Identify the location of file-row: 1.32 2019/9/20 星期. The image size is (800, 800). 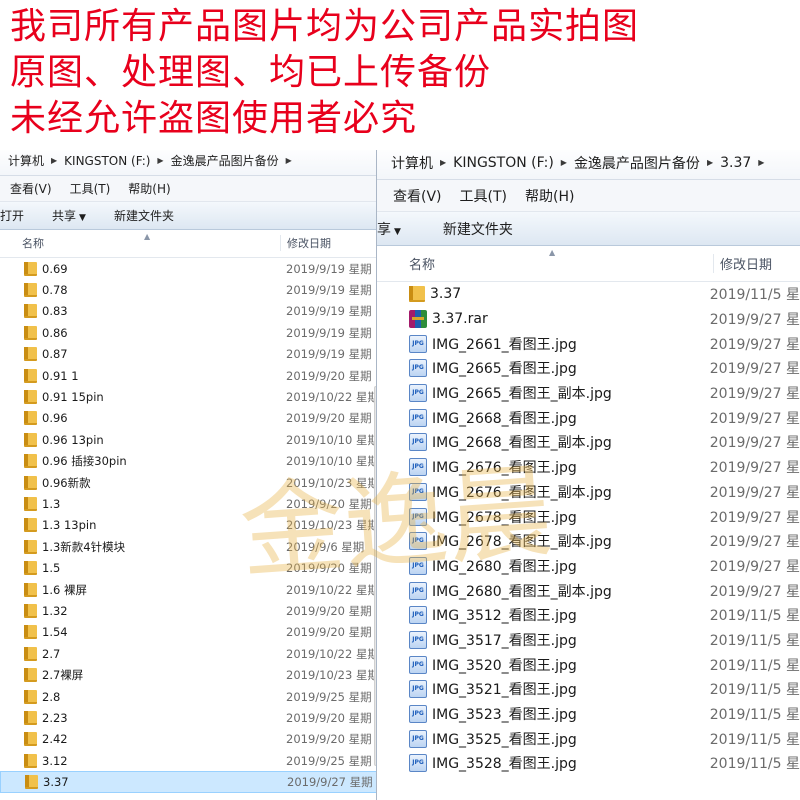
(192, 610).